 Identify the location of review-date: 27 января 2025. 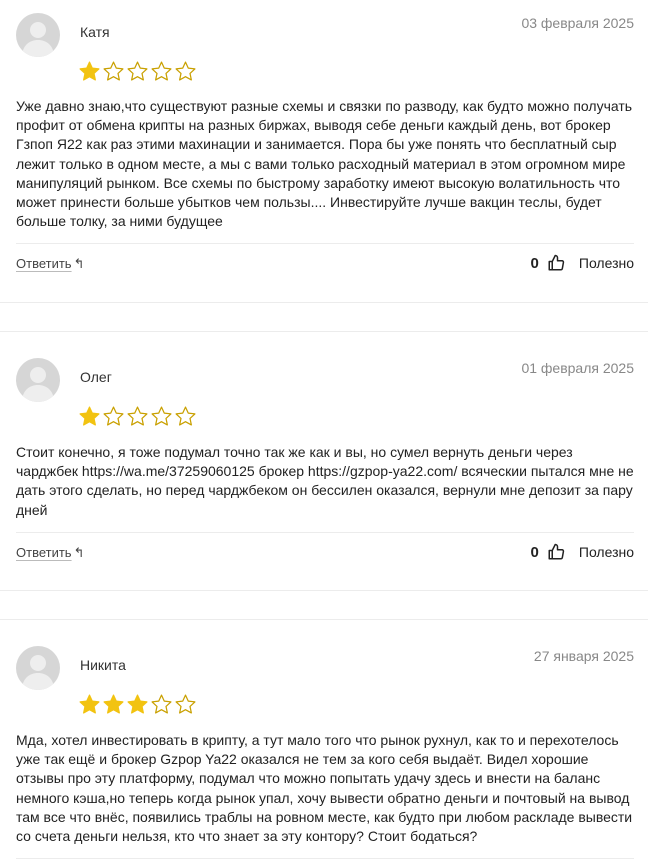
(583, 656).